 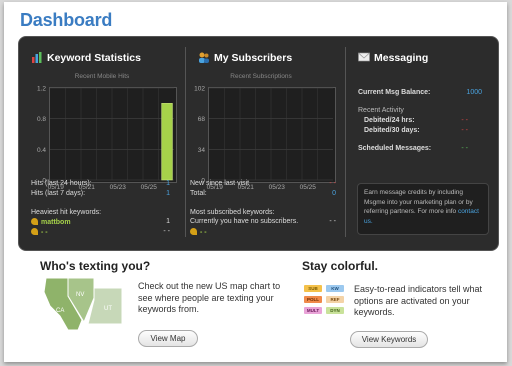 I want to click on tag-dyn: DYN, so click(x=335, y=310).